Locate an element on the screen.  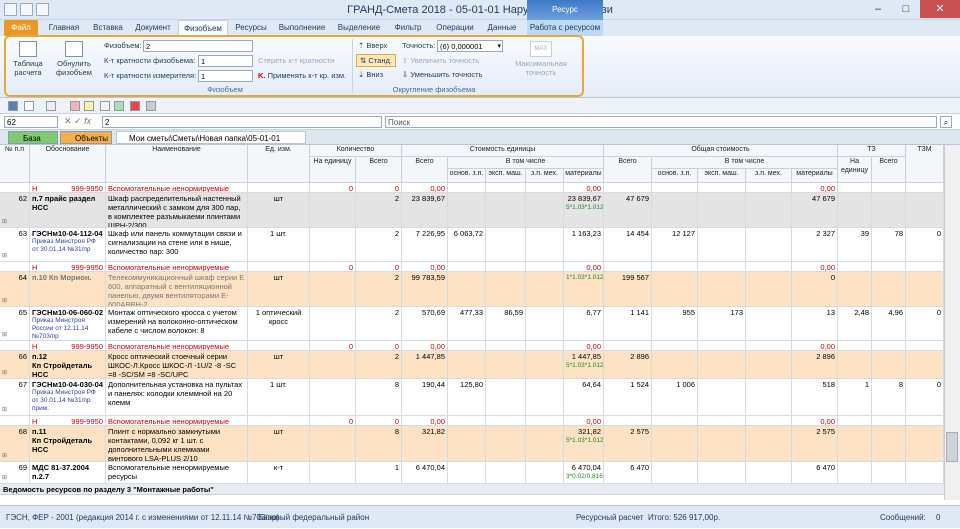
color-yellow-icon is located at coordinates (89, 106).